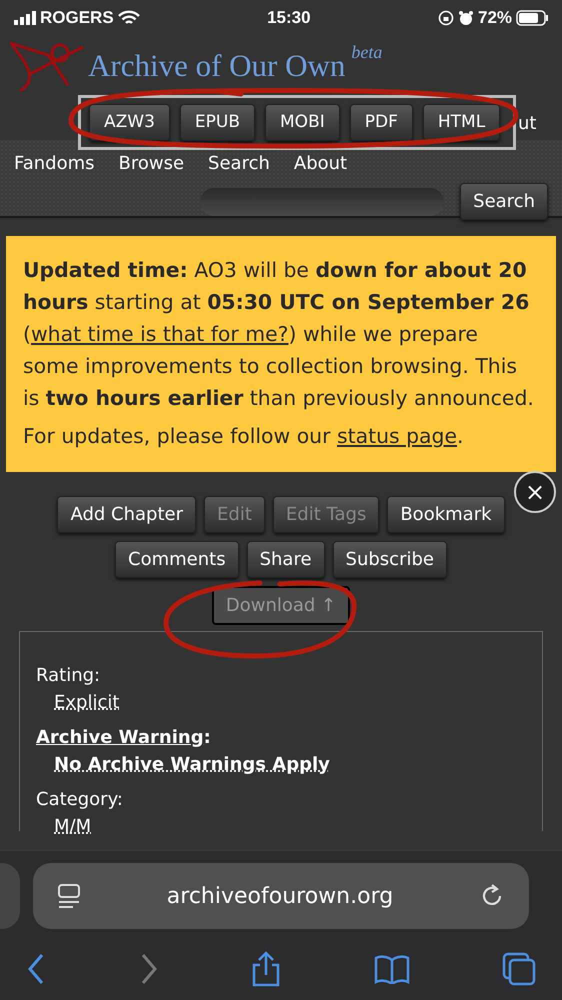 The height and width of the screenshot is (1000, 562). I want to click on action-button: Comments, so click(177, 559).